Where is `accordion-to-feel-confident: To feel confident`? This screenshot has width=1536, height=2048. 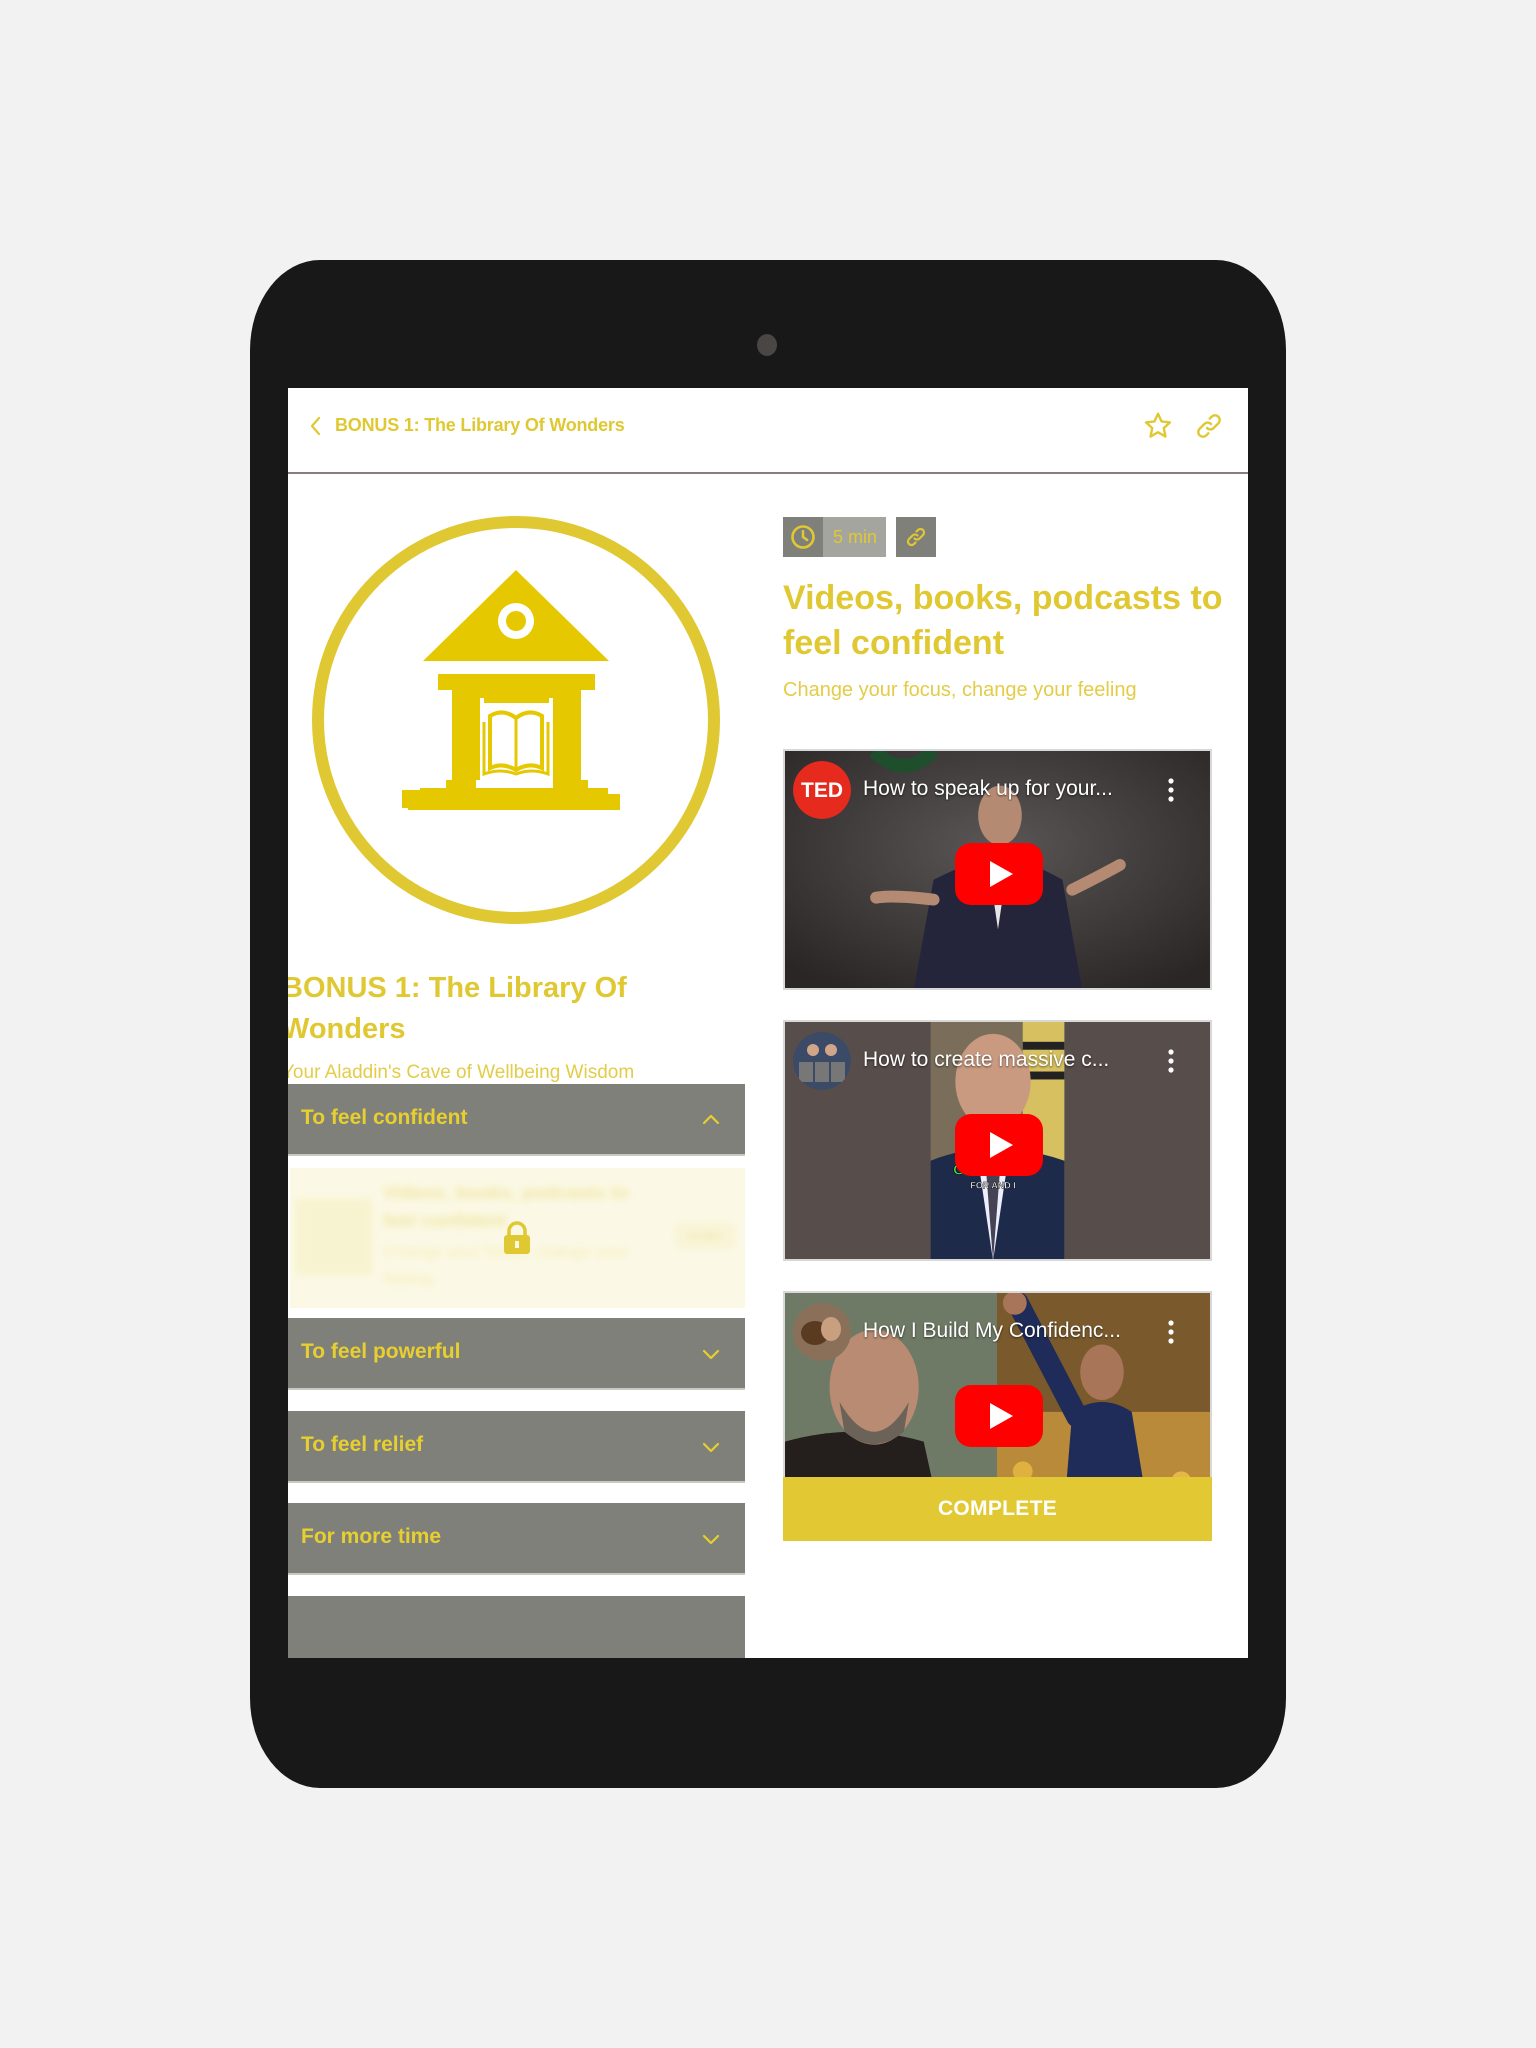 accordion-to-feel-confident: To feel confident is located at coordinates (516, 1120).